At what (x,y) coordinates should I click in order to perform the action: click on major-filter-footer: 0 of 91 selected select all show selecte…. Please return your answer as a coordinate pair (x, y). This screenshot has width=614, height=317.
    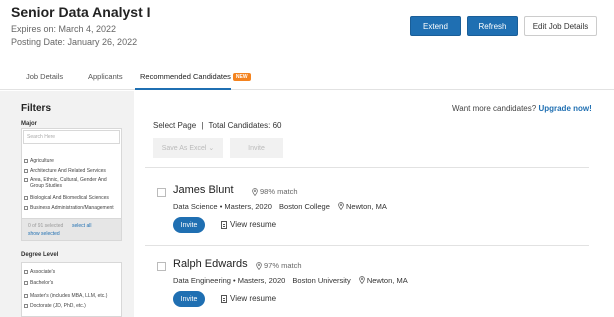
    Looking at the image, I should click on (71, 230).